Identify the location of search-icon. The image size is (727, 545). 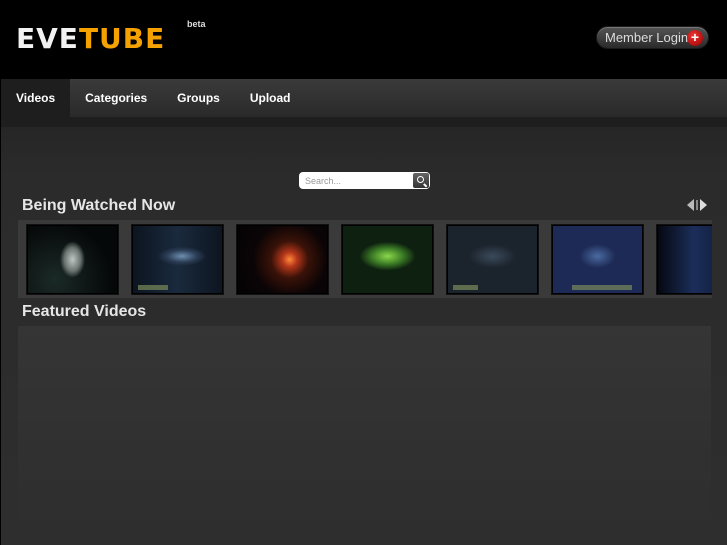
(420, 179).